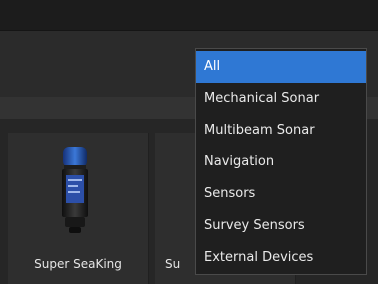 The width and height of the screenshot is (378, 284). Describe the element at coordinates (281, 258) in the screenshot. I see `dropdown-option-external-devices: External Devices` at that location.